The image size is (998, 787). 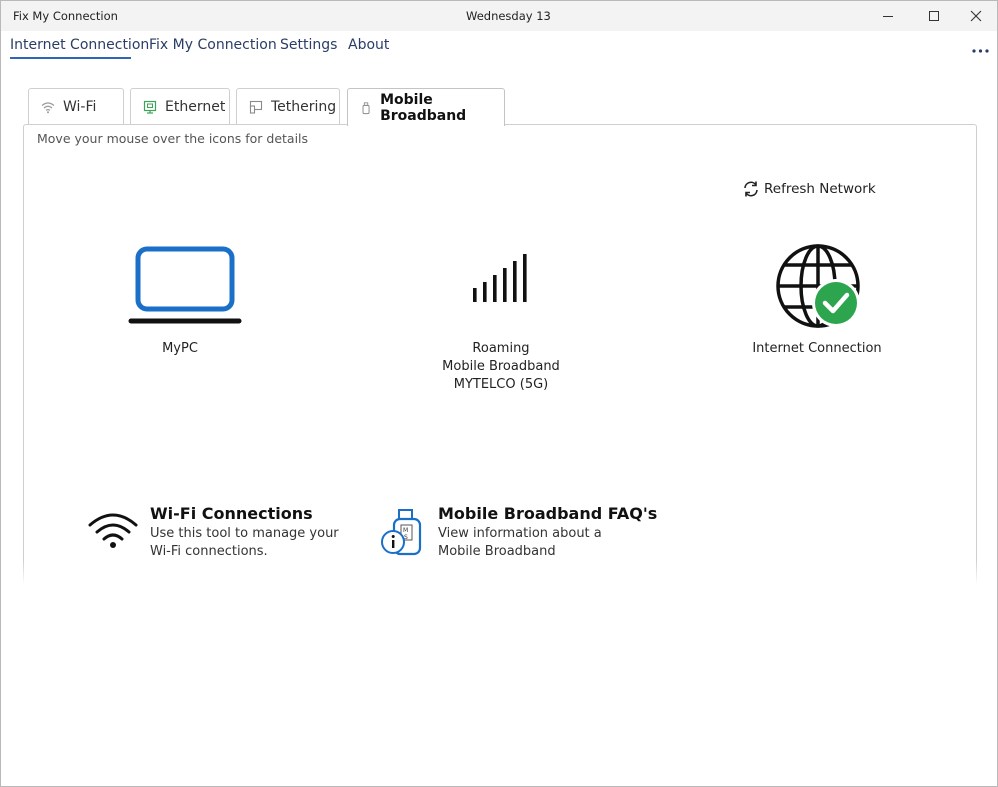 I want to click on mobile-broadband-faq-link: Mobile Broadband FAQ's, so click(x=547, y=513).